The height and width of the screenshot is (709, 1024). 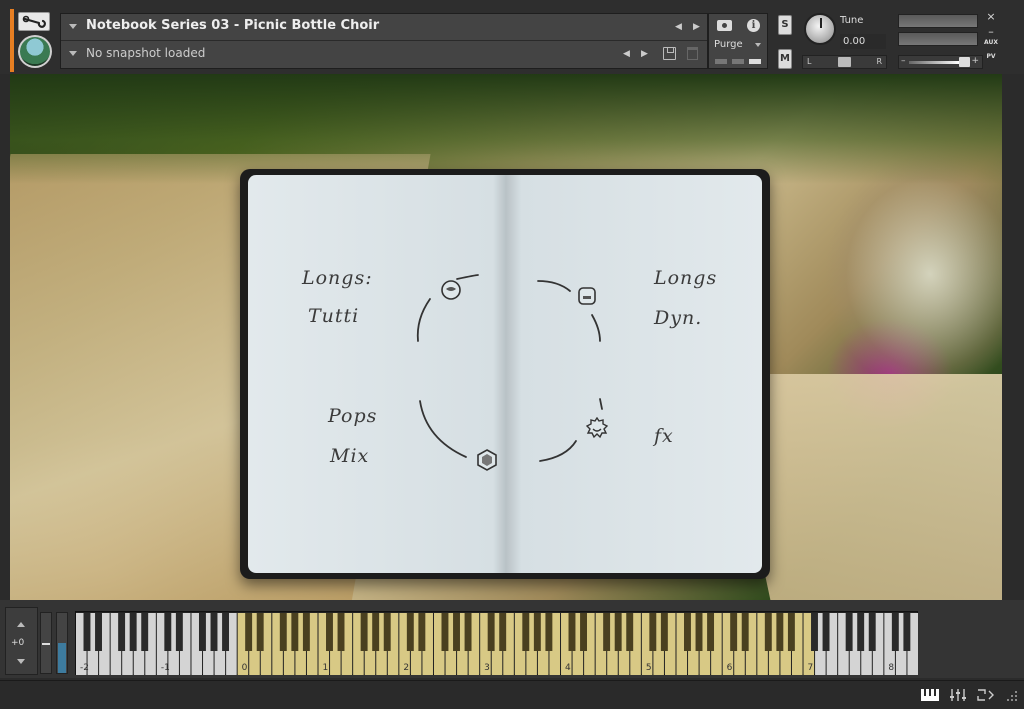 I want to click on pan-handle, so click(x=844, y=62).